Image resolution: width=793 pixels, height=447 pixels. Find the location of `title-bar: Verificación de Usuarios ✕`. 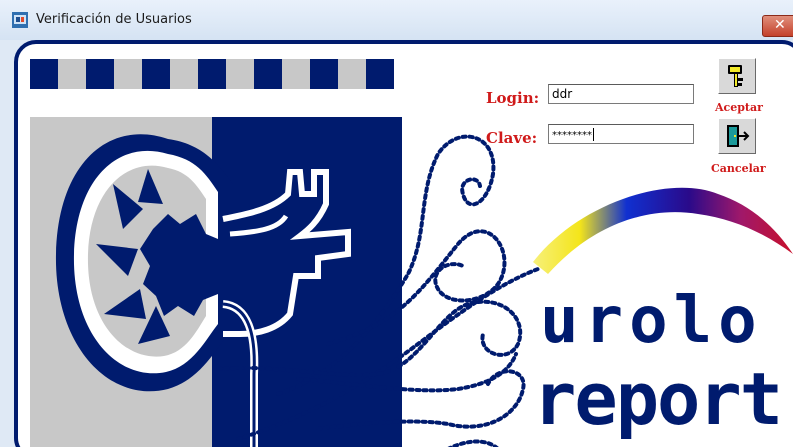

title-bar: Verificación de Usuarios ✕ is located at coordinates (396, 20).